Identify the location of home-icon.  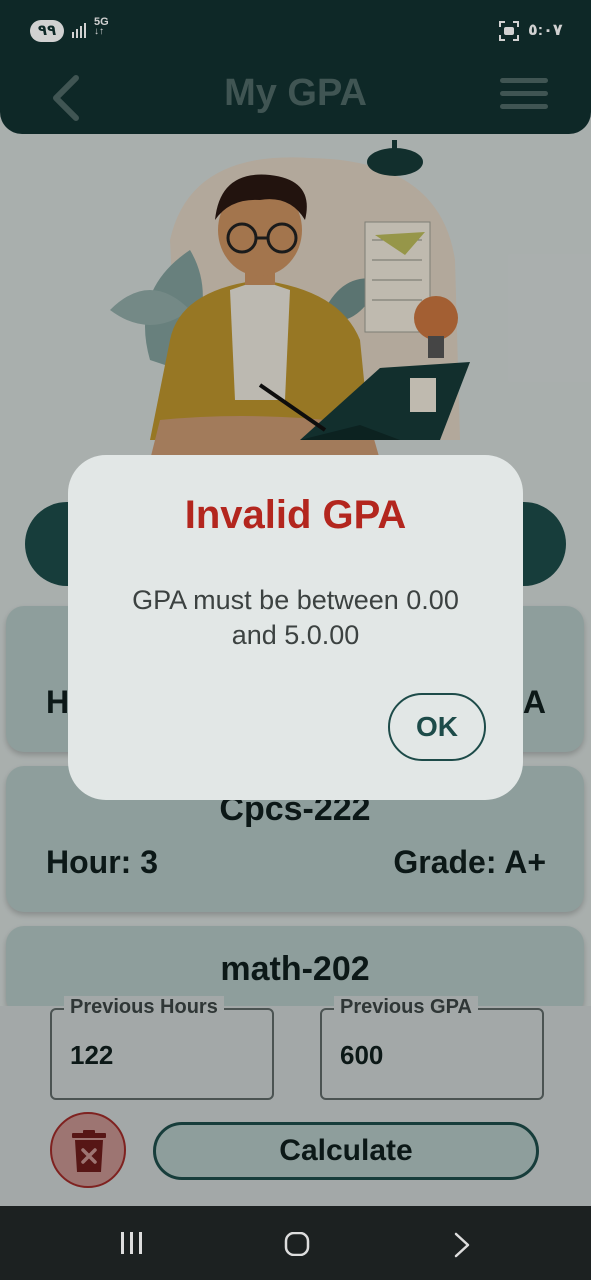
(297, 1244).